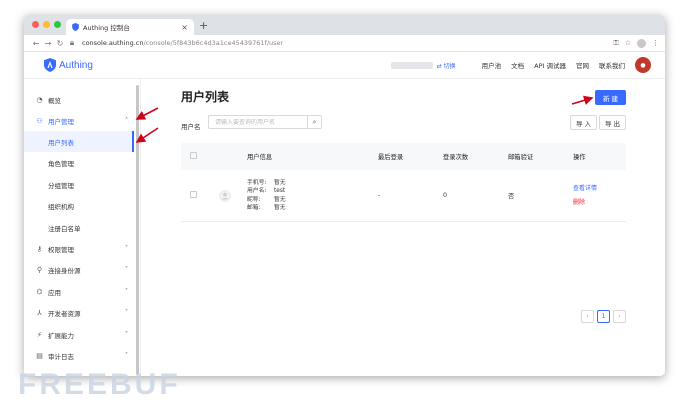 Image resolution: width=690 pixels, height=409 pixels. What do you see at coordinates (147, 135) in the screenshot?
I see `annotation-arrow-user-list` at bounding box center [147, 135].